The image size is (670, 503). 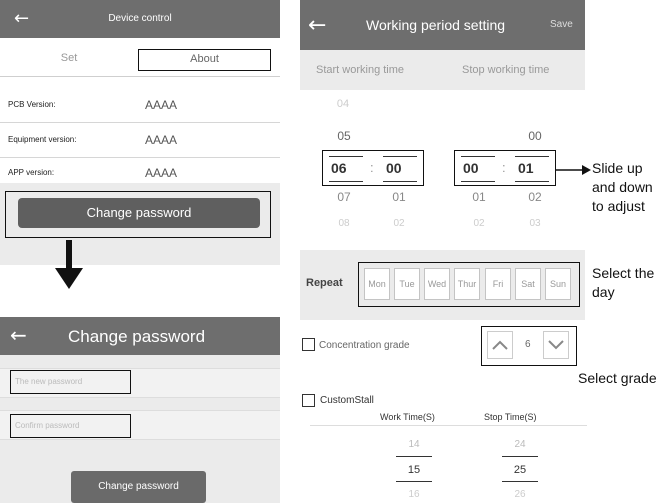 What do you see at coordinates (535, 223) in the screenshot?
I see `stop-minute-option: 03` at bounding box center [535, 223].